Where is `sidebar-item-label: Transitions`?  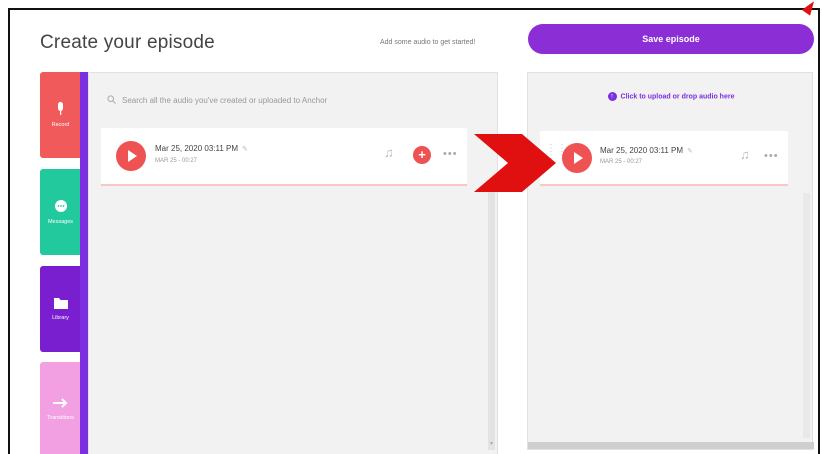 sidebar-item-label: Transitions is located at coordinates (60, 418).